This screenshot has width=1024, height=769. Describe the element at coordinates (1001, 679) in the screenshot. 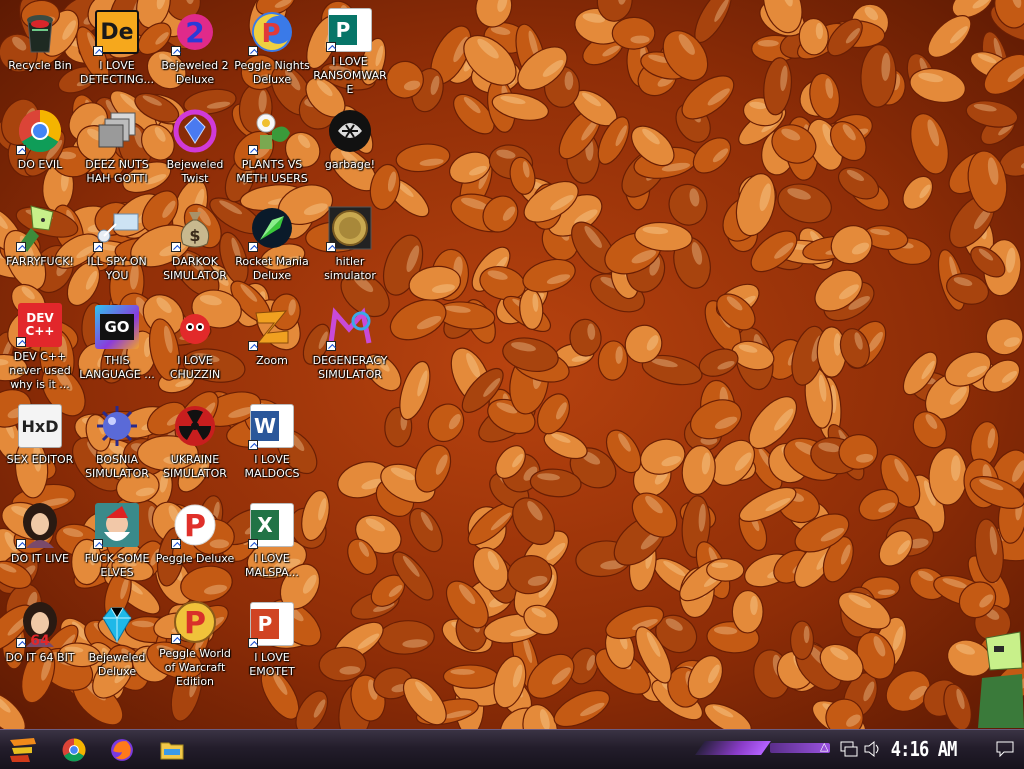

I see `peridot-character-decoration` at that location.